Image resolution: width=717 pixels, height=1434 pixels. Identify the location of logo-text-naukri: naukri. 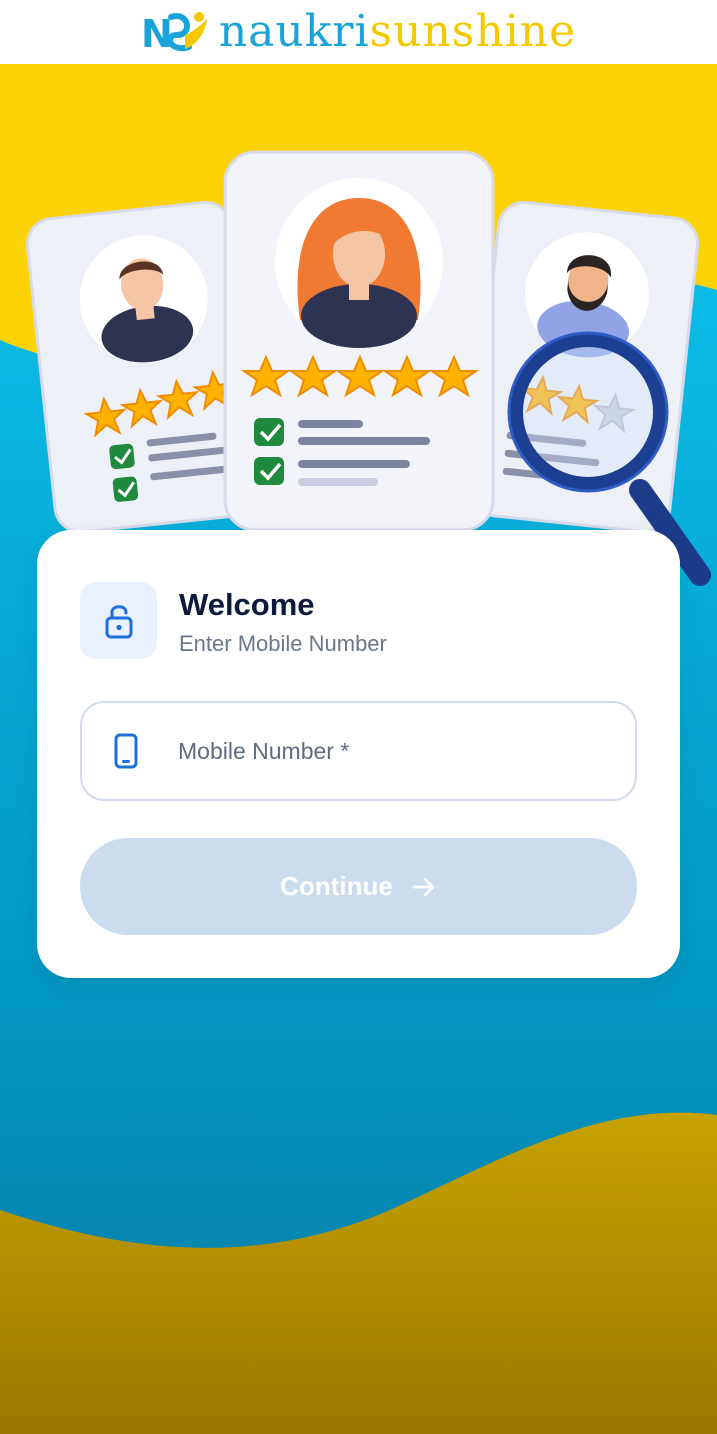
(294, 31).